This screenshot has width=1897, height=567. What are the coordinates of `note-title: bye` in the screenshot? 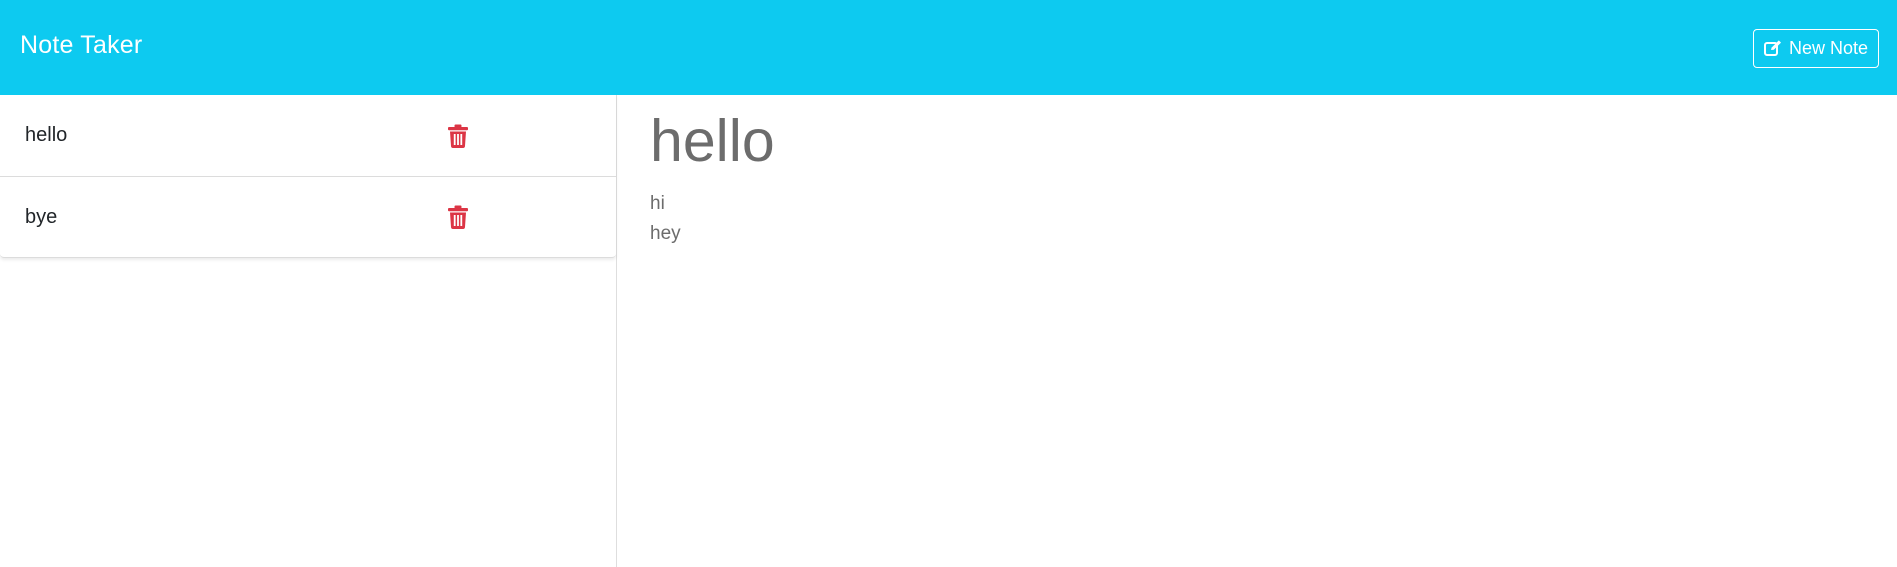 It's located at (41, 216).